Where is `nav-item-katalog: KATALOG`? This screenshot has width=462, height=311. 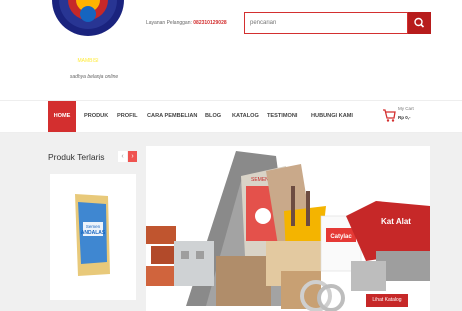 nav-item-katalog: KATALOG is located at coordinates (245, 116).